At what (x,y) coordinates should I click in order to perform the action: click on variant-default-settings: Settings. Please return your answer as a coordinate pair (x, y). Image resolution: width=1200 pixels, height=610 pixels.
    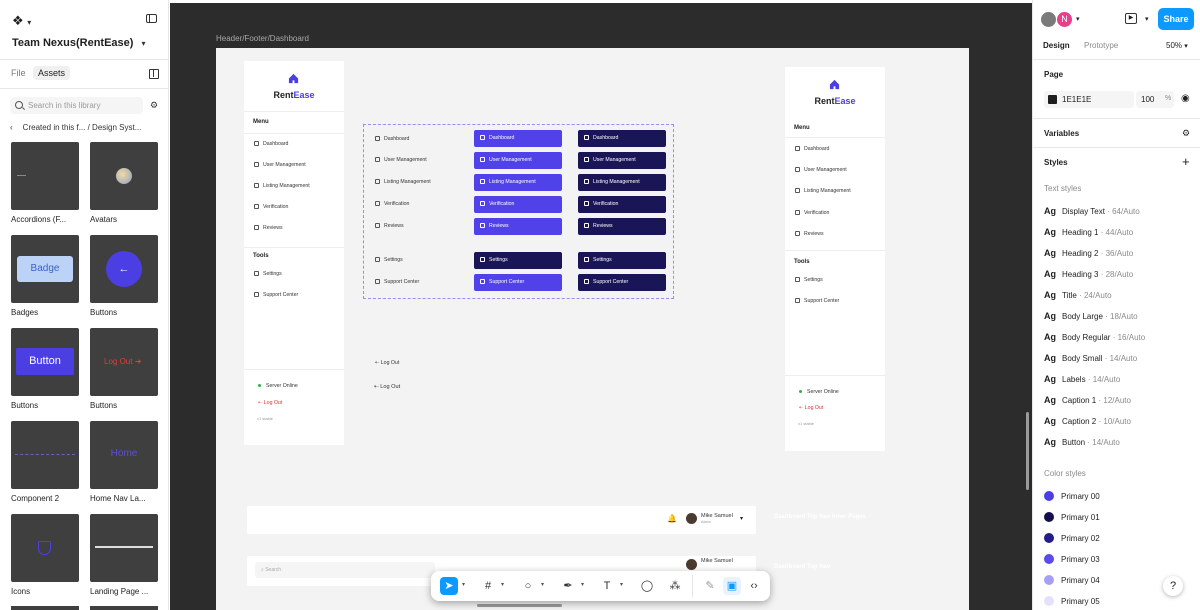
    Looking at the image, I should click on (389, 260).